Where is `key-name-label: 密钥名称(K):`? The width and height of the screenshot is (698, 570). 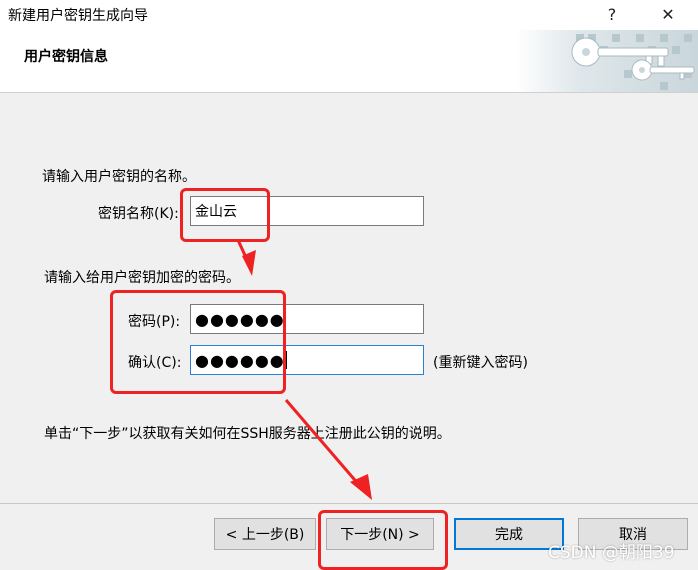
key-name-label: 密钥名称(K): is located at coordinates (138, 214).